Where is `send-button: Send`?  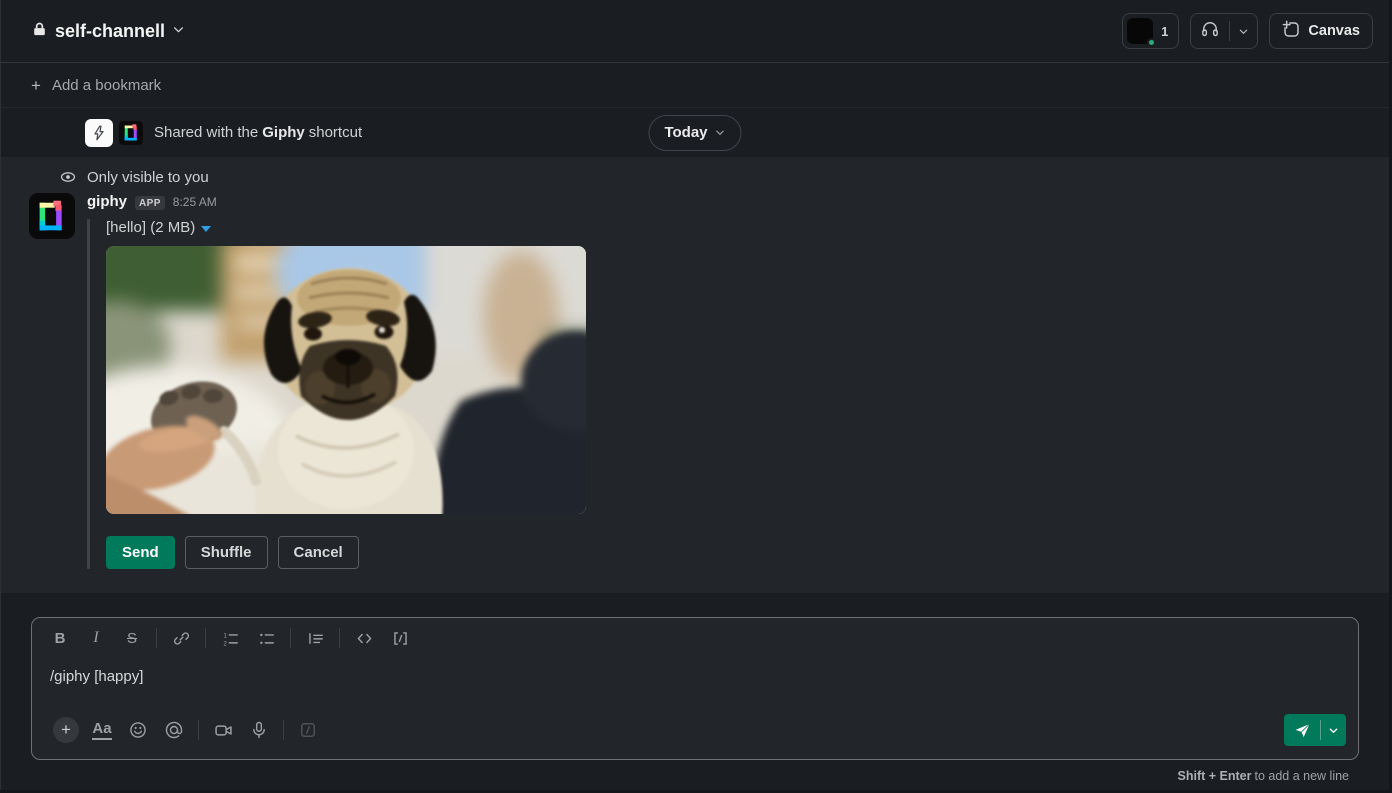 send-button: Send is located at coordinates (140, 552).